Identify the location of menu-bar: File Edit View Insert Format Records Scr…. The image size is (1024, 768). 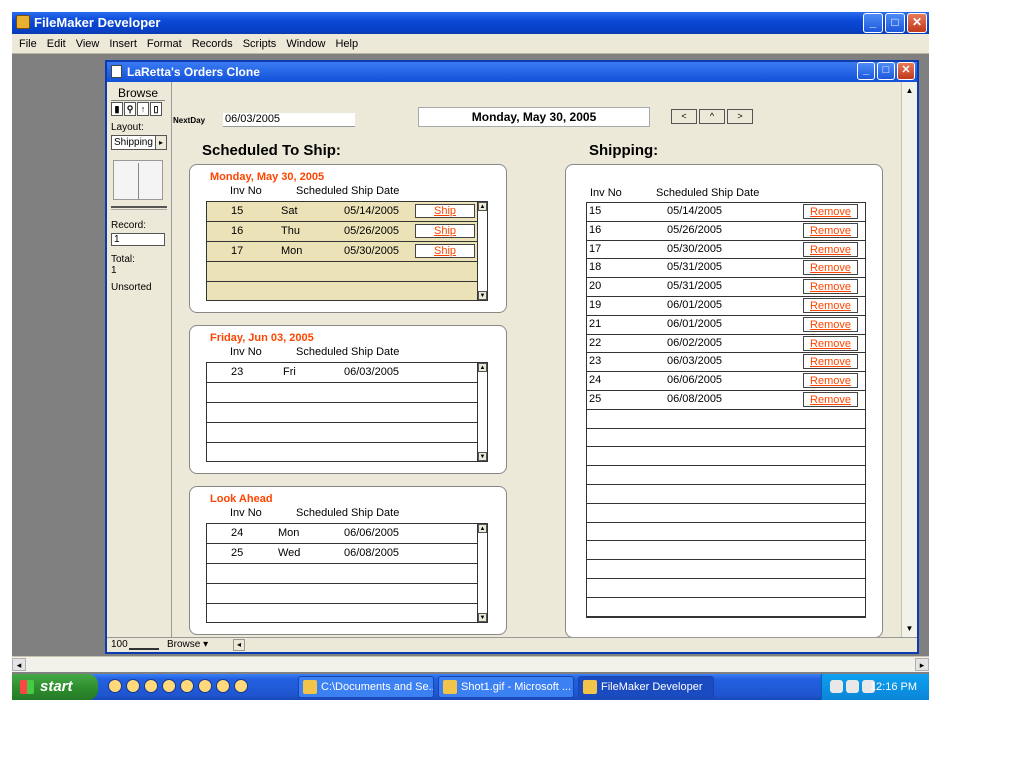
(470, 44).